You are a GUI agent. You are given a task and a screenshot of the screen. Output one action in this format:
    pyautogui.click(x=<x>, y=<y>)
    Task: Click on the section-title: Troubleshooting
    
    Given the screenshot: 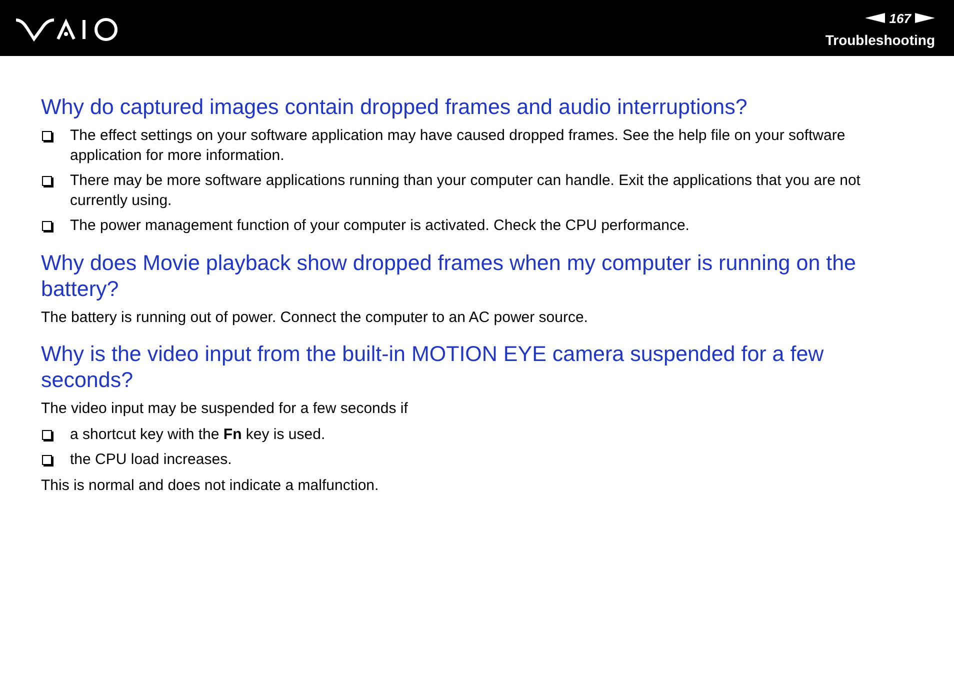 What is the action you would take?
    pyautogui.click(x=880, y=40)
    